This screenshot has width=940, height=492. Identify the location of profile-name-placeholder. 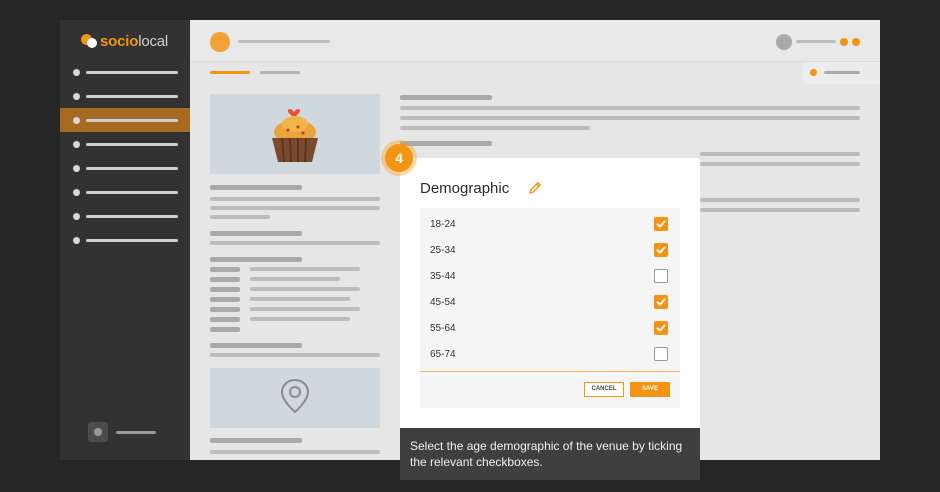
(816, 41).